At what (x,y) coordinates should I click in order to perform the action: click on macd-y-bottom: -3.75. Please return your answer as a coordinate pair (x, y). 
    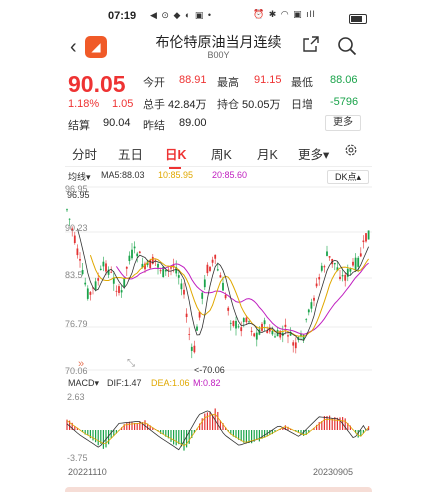
    Looking at the image, I should click on (77, 458).